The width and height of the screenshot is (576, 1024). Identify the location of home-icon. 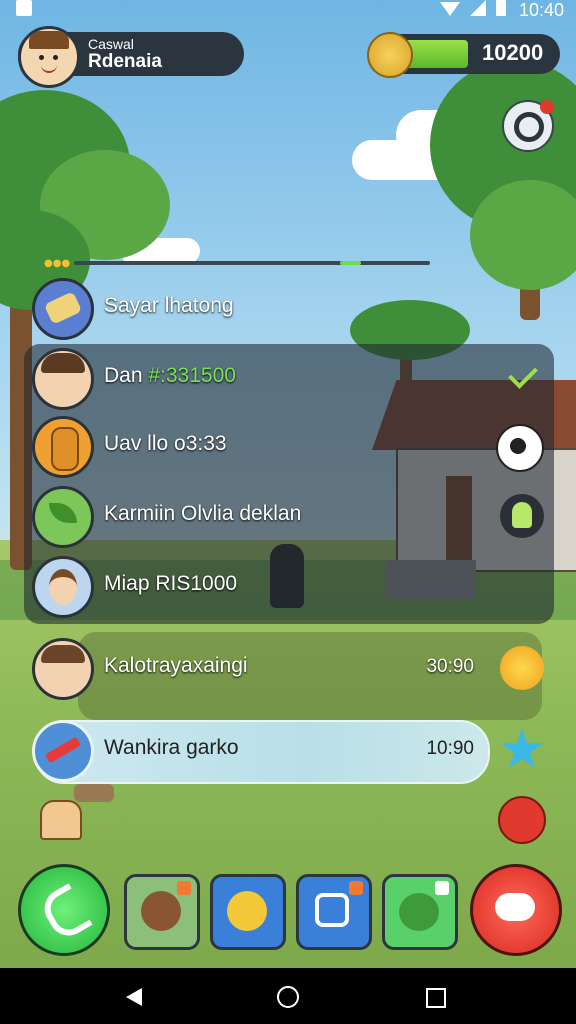
(288, 997).